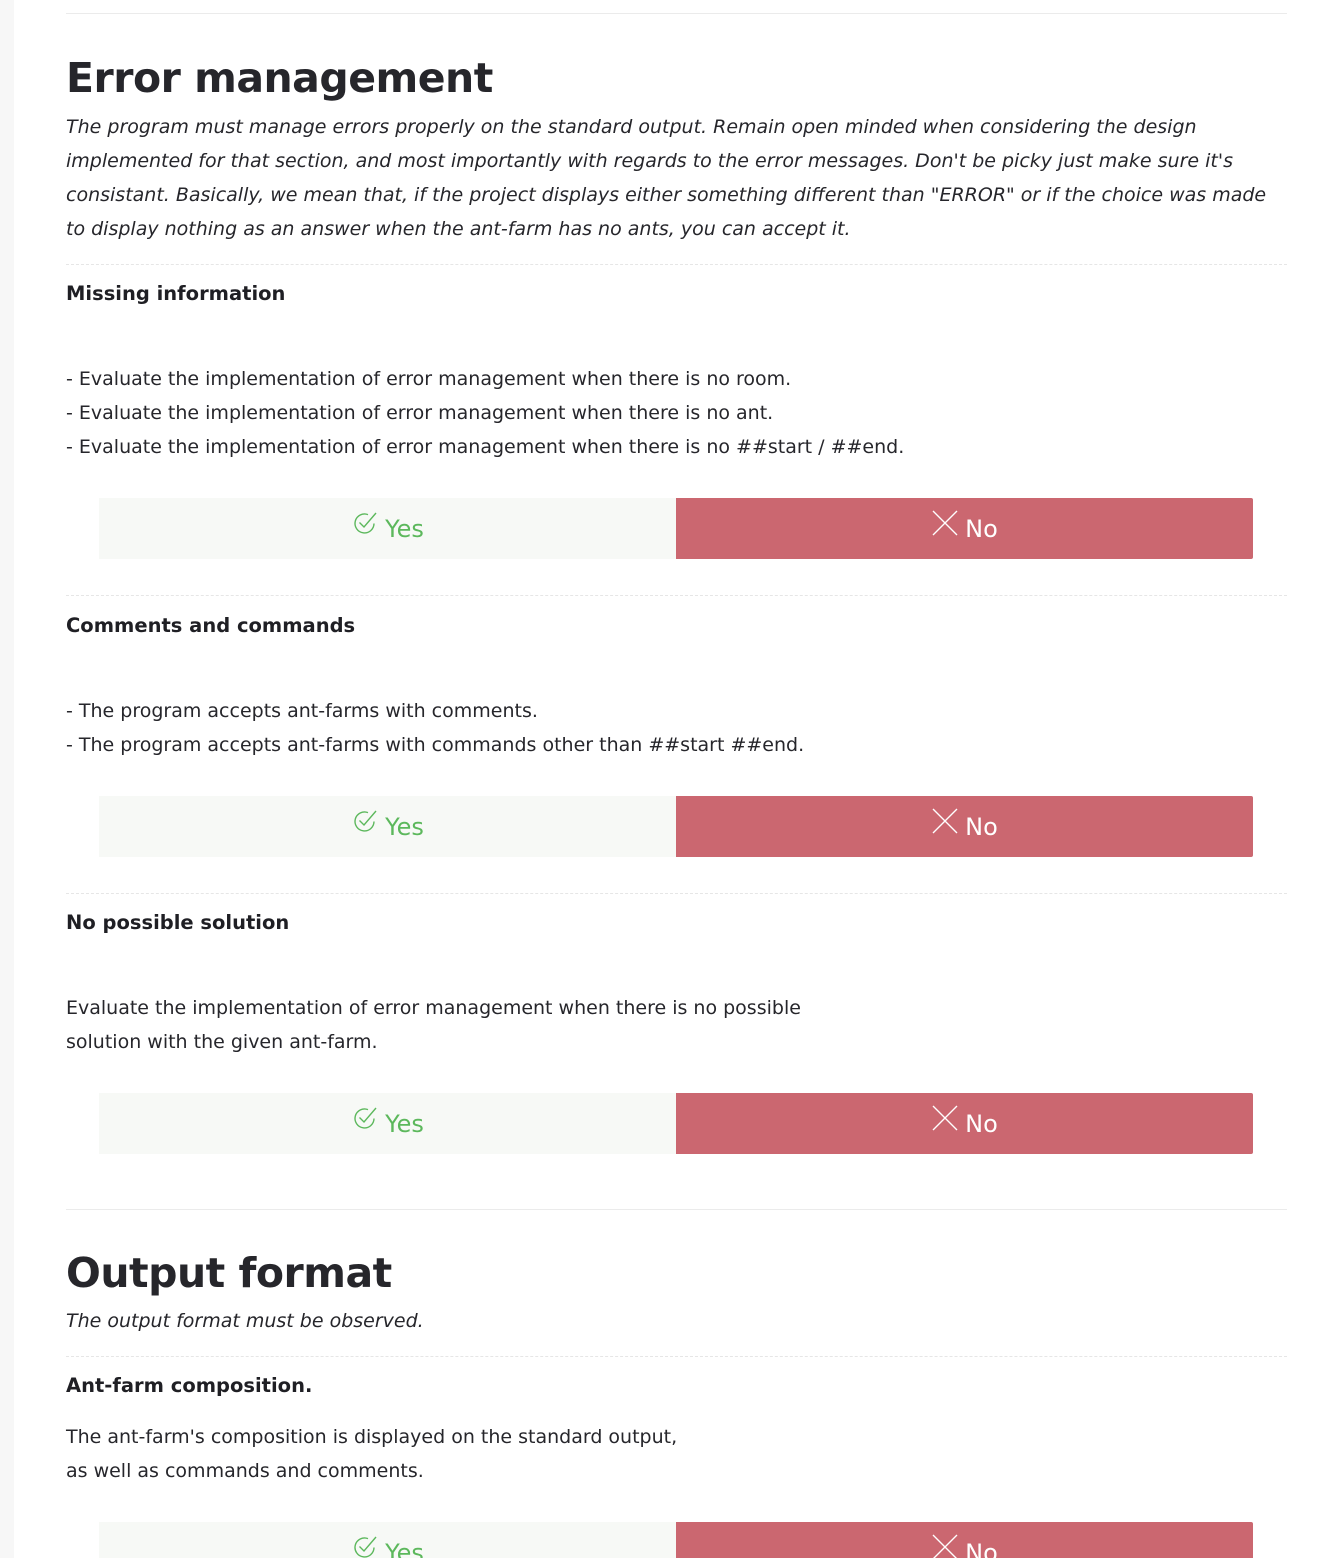  What do you see at coordinates (676, 1209) in the screenshot?
I see `section-divider` at bounding box center [676, 1209].